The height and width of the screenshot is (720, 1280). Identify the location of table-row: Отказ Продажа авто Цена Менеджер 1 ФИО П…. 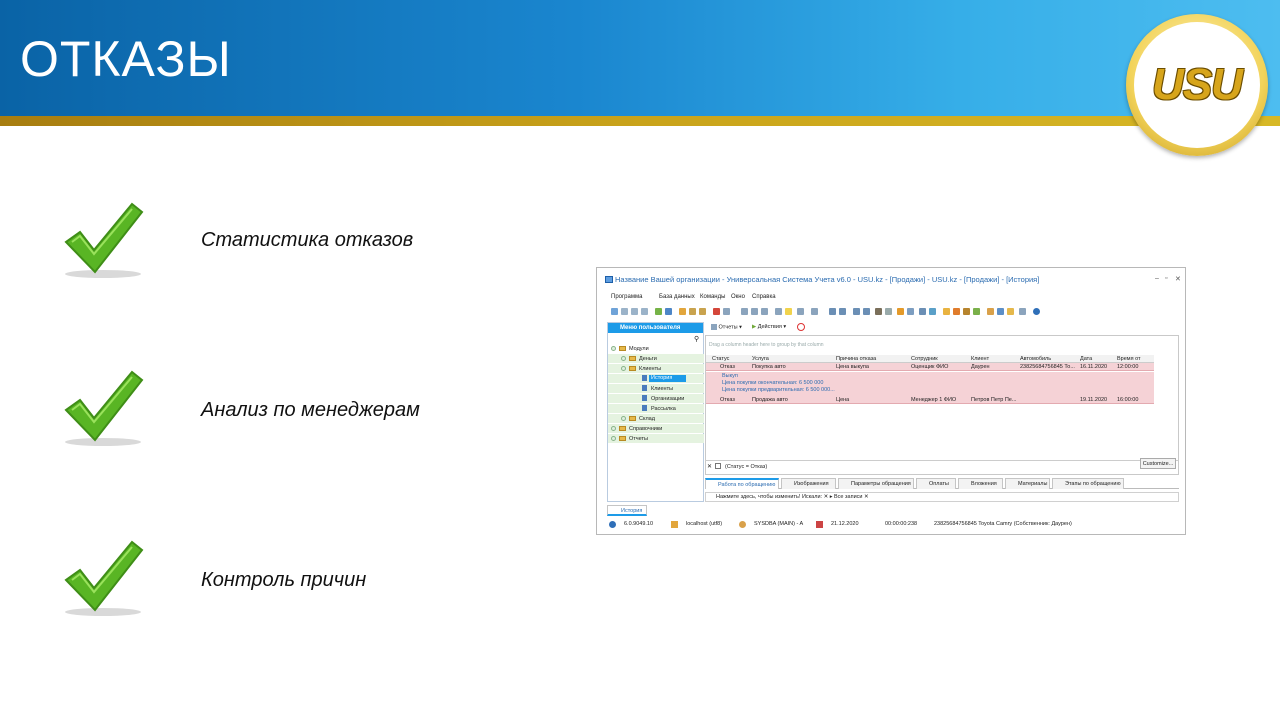
(930, 400).